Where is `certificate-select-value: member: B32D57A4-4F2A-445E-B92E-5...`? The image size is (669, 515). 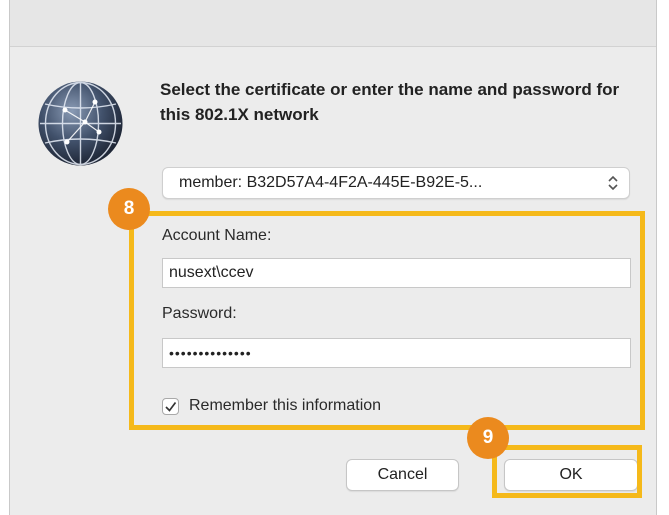
certificate-select-value: member: B32D57A4-4F2A-445E-B92E-5... is located at coordinates (331, 182).